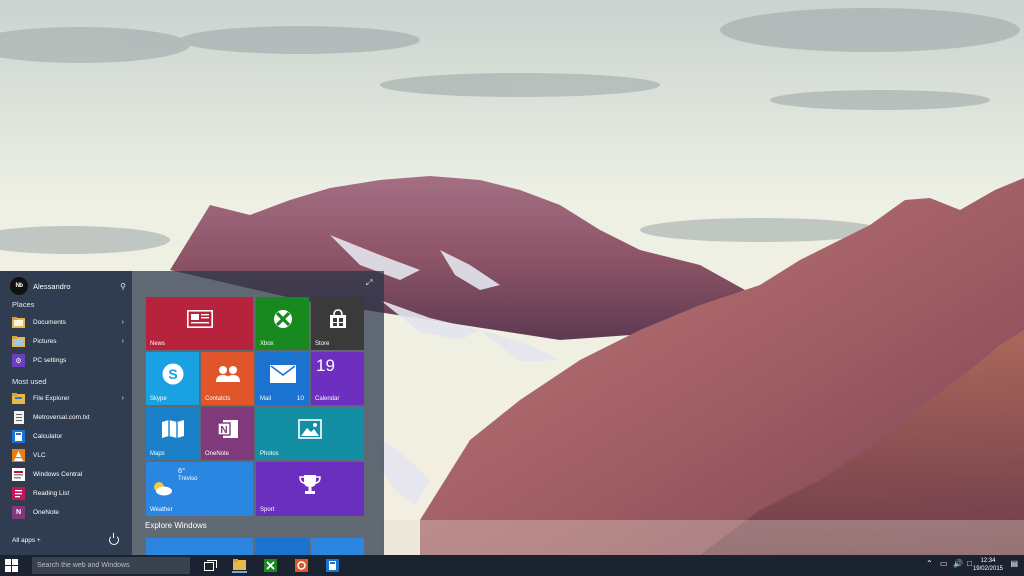  I want to click on tile-xbox: Xbox, so click(282, 323).